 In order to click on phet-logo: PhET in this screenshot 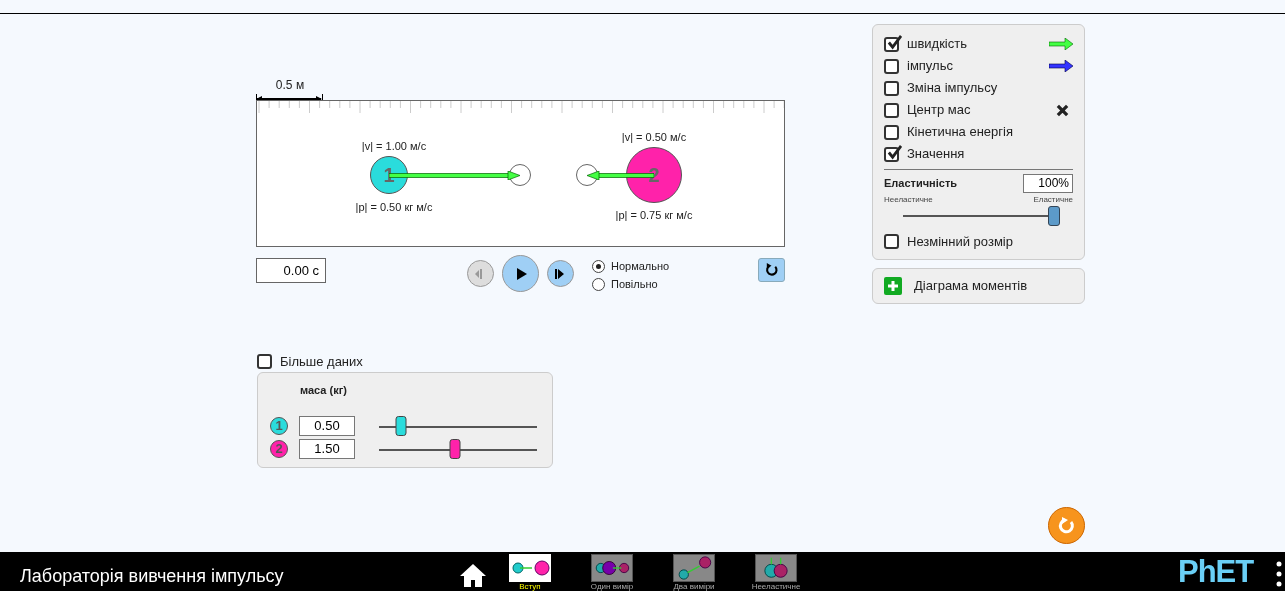, I will do `click(1216, 572)`.